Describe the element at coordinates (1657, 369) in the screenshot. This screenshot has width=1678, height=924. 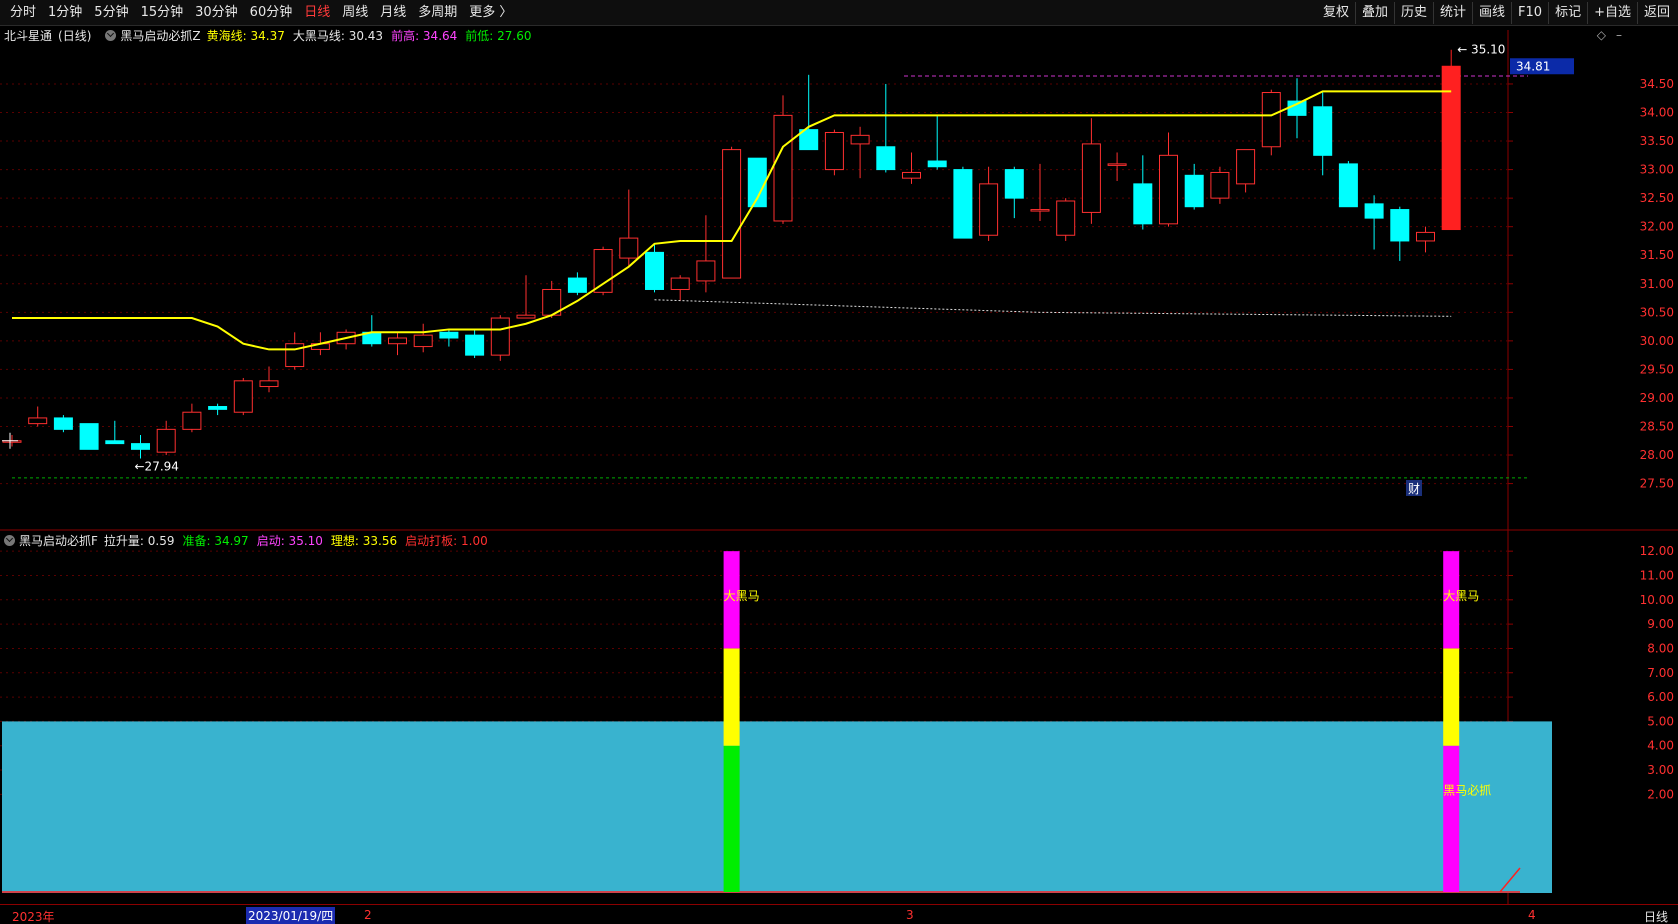
I see `y-tick-label: 29.50` at that location.